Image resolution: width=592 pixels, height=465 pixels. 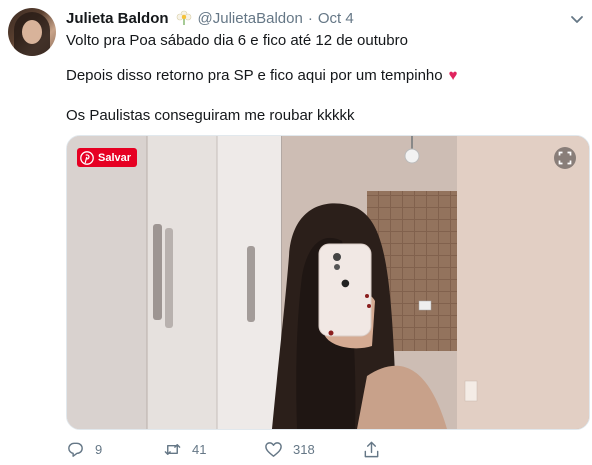 I want to click on reply-button: 9, so click(x=84, y=449).